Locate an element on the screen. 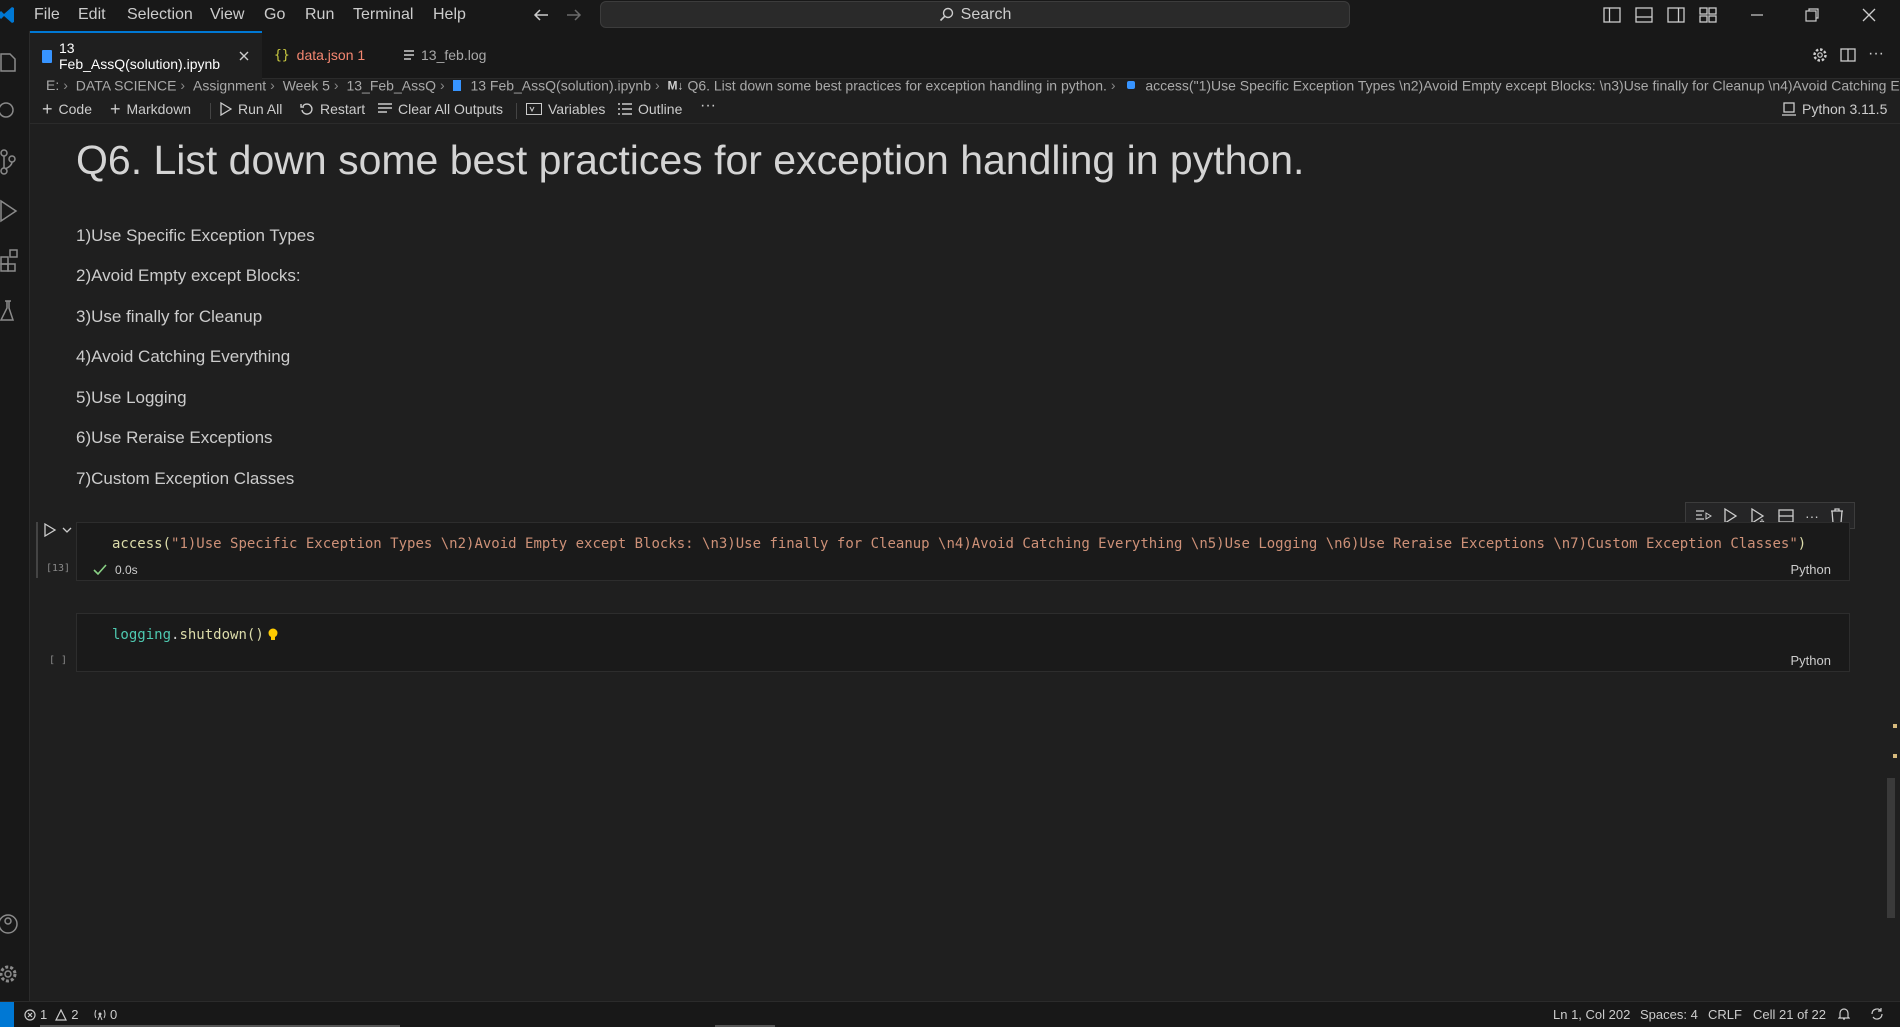 The width and height of the screenshot is (1900, 1027). more-toolbar-actions-icon: ··· is located at coordinates (708, 106).